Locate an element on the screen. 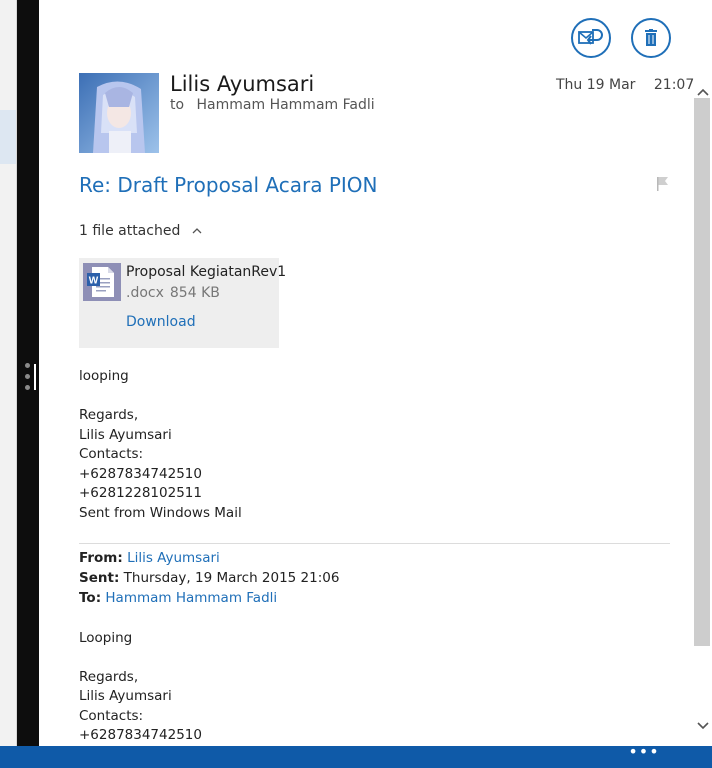 This screenshot has height=768, width=712. body-line: Sent from Windows Mail is located at coordinates (160, 513).